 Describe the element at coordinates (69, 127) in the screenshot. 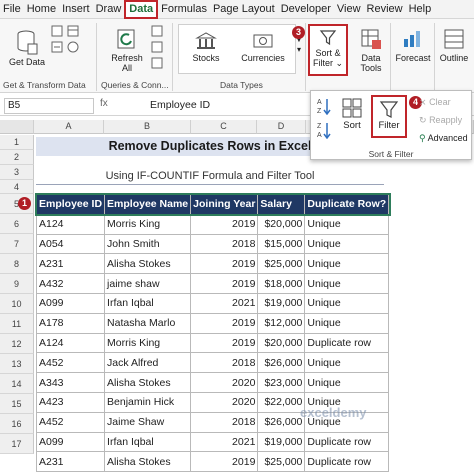

I see `col-header-a: A` at that location.